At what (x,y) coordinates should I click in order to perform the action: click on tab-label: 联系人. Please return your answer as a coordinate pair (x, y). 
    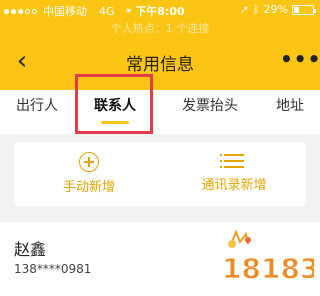
    Looking at the image, I should click on (115, 106).